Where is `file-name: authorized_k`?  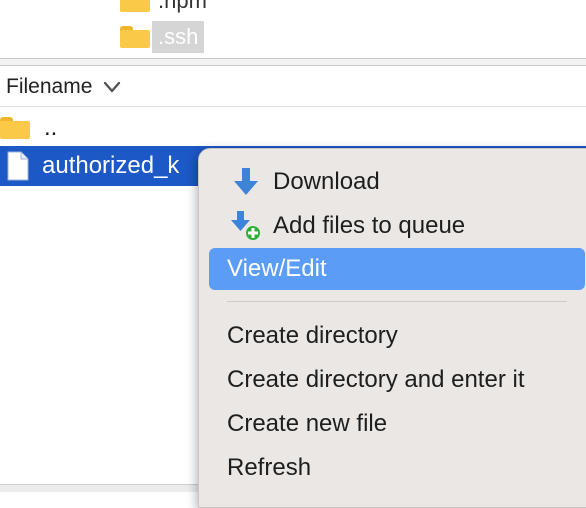 file-name: authorized_k is located at coordinates (111, 165).